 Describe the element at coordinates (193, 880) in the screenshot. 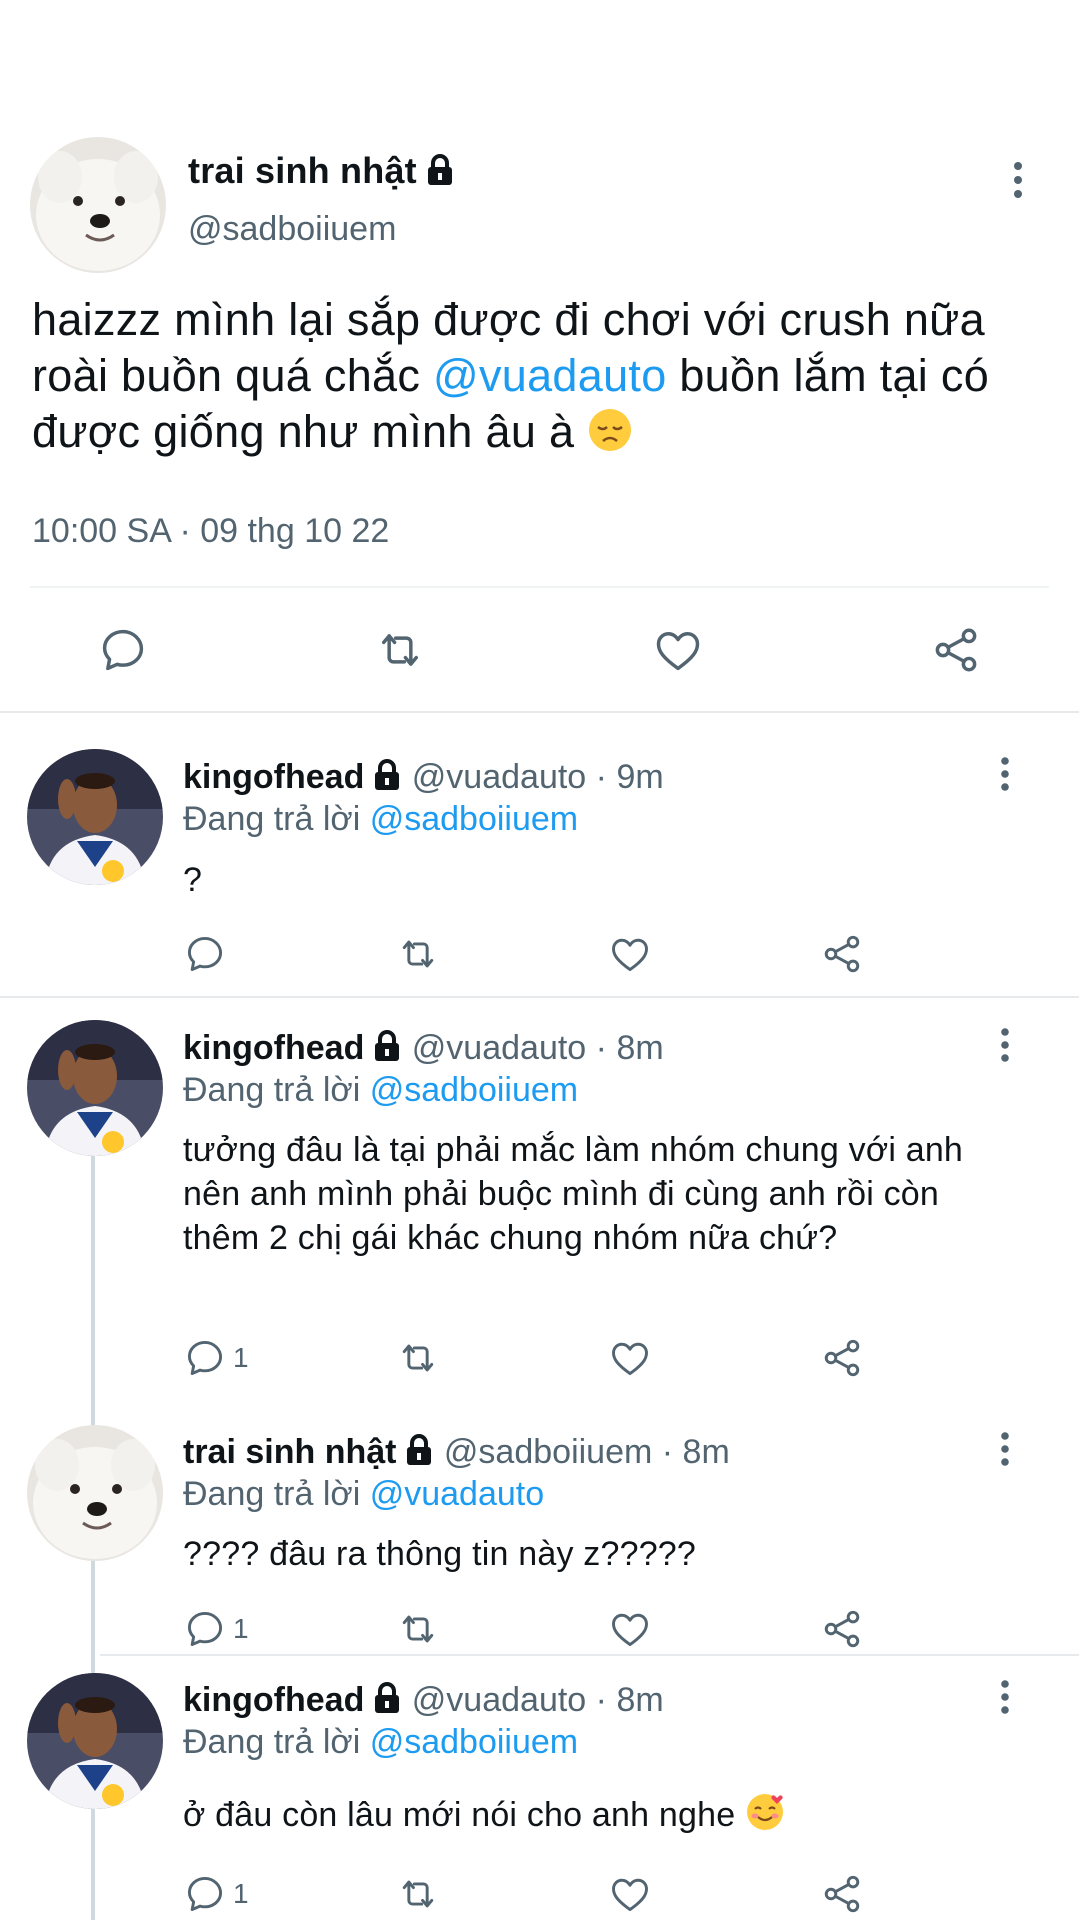

I see `reply-text: ?` at that location.